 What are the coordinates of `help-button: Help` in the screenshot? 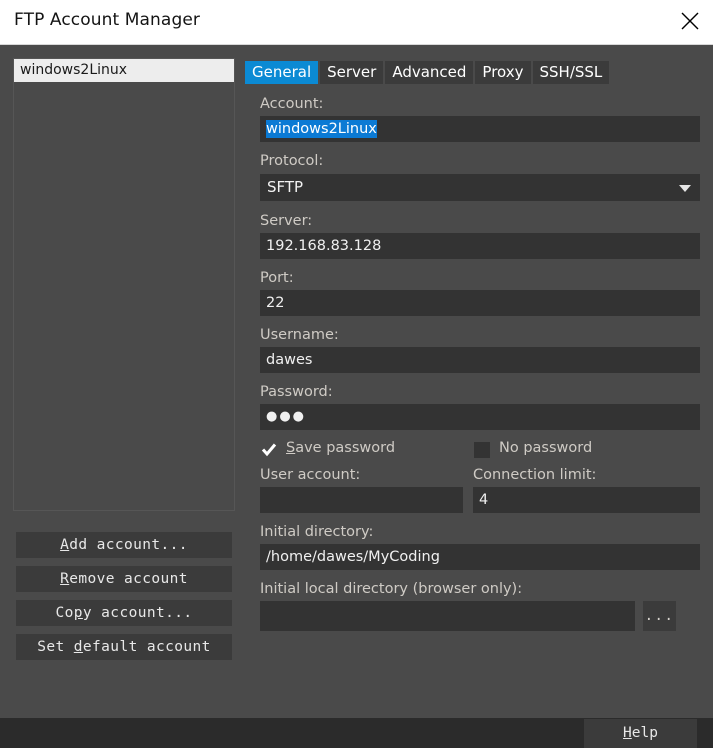 It's located at (640, 733).